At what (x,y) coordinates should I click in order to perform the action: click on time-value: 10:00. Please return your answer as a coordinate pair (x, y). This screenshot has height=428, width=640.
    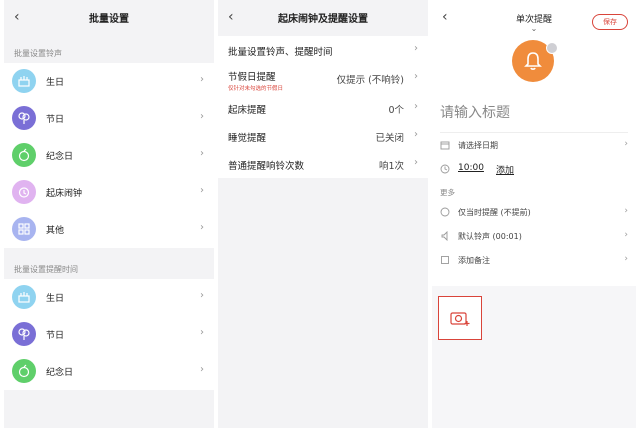
    Looking at the image, I should click on (471, 168).